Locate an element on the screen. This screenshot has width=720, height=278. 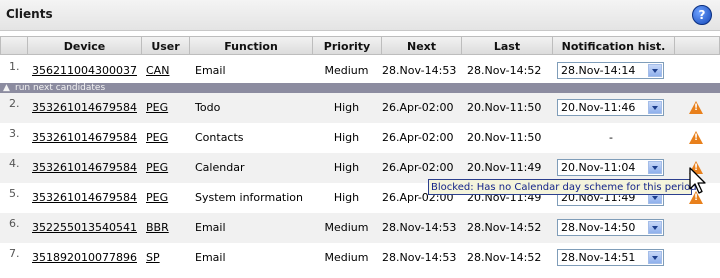
column-header-index is located at coordinates (14, 45).